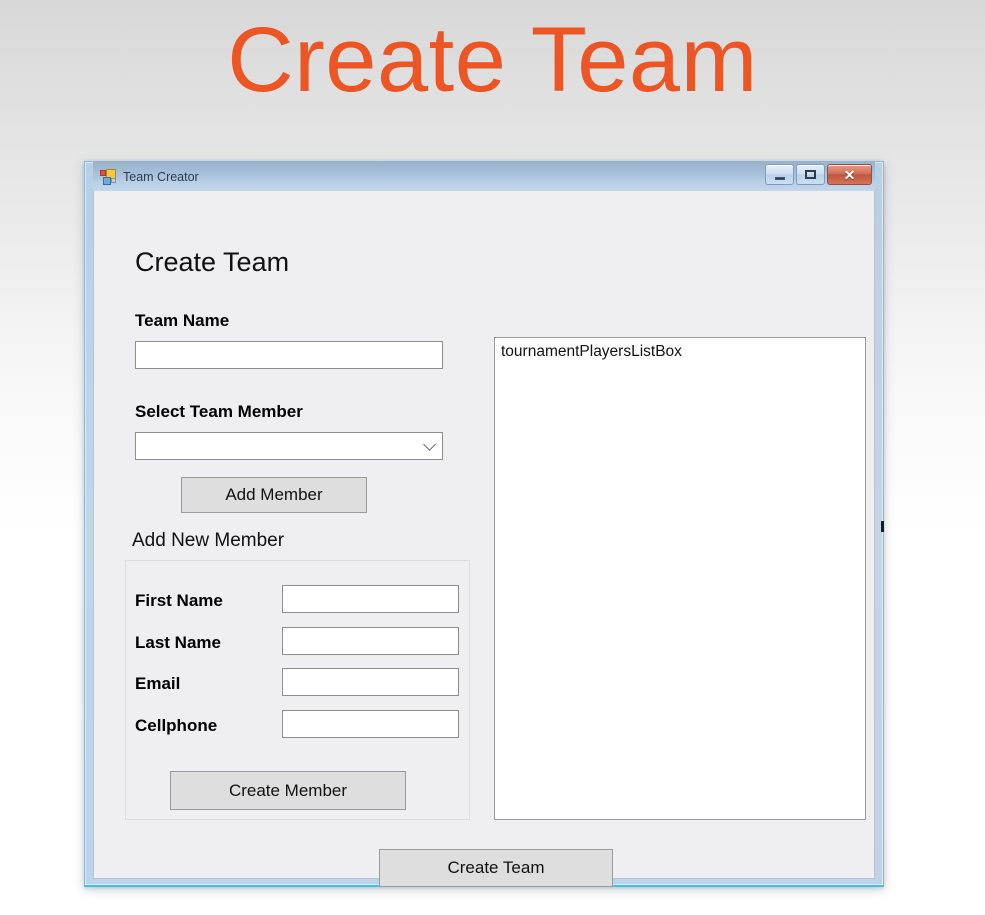 The image size is (985, 915). What do you see at coordinates (370, 682) in the screenshot?
I see `email-input` at bounding box center [370, 682].